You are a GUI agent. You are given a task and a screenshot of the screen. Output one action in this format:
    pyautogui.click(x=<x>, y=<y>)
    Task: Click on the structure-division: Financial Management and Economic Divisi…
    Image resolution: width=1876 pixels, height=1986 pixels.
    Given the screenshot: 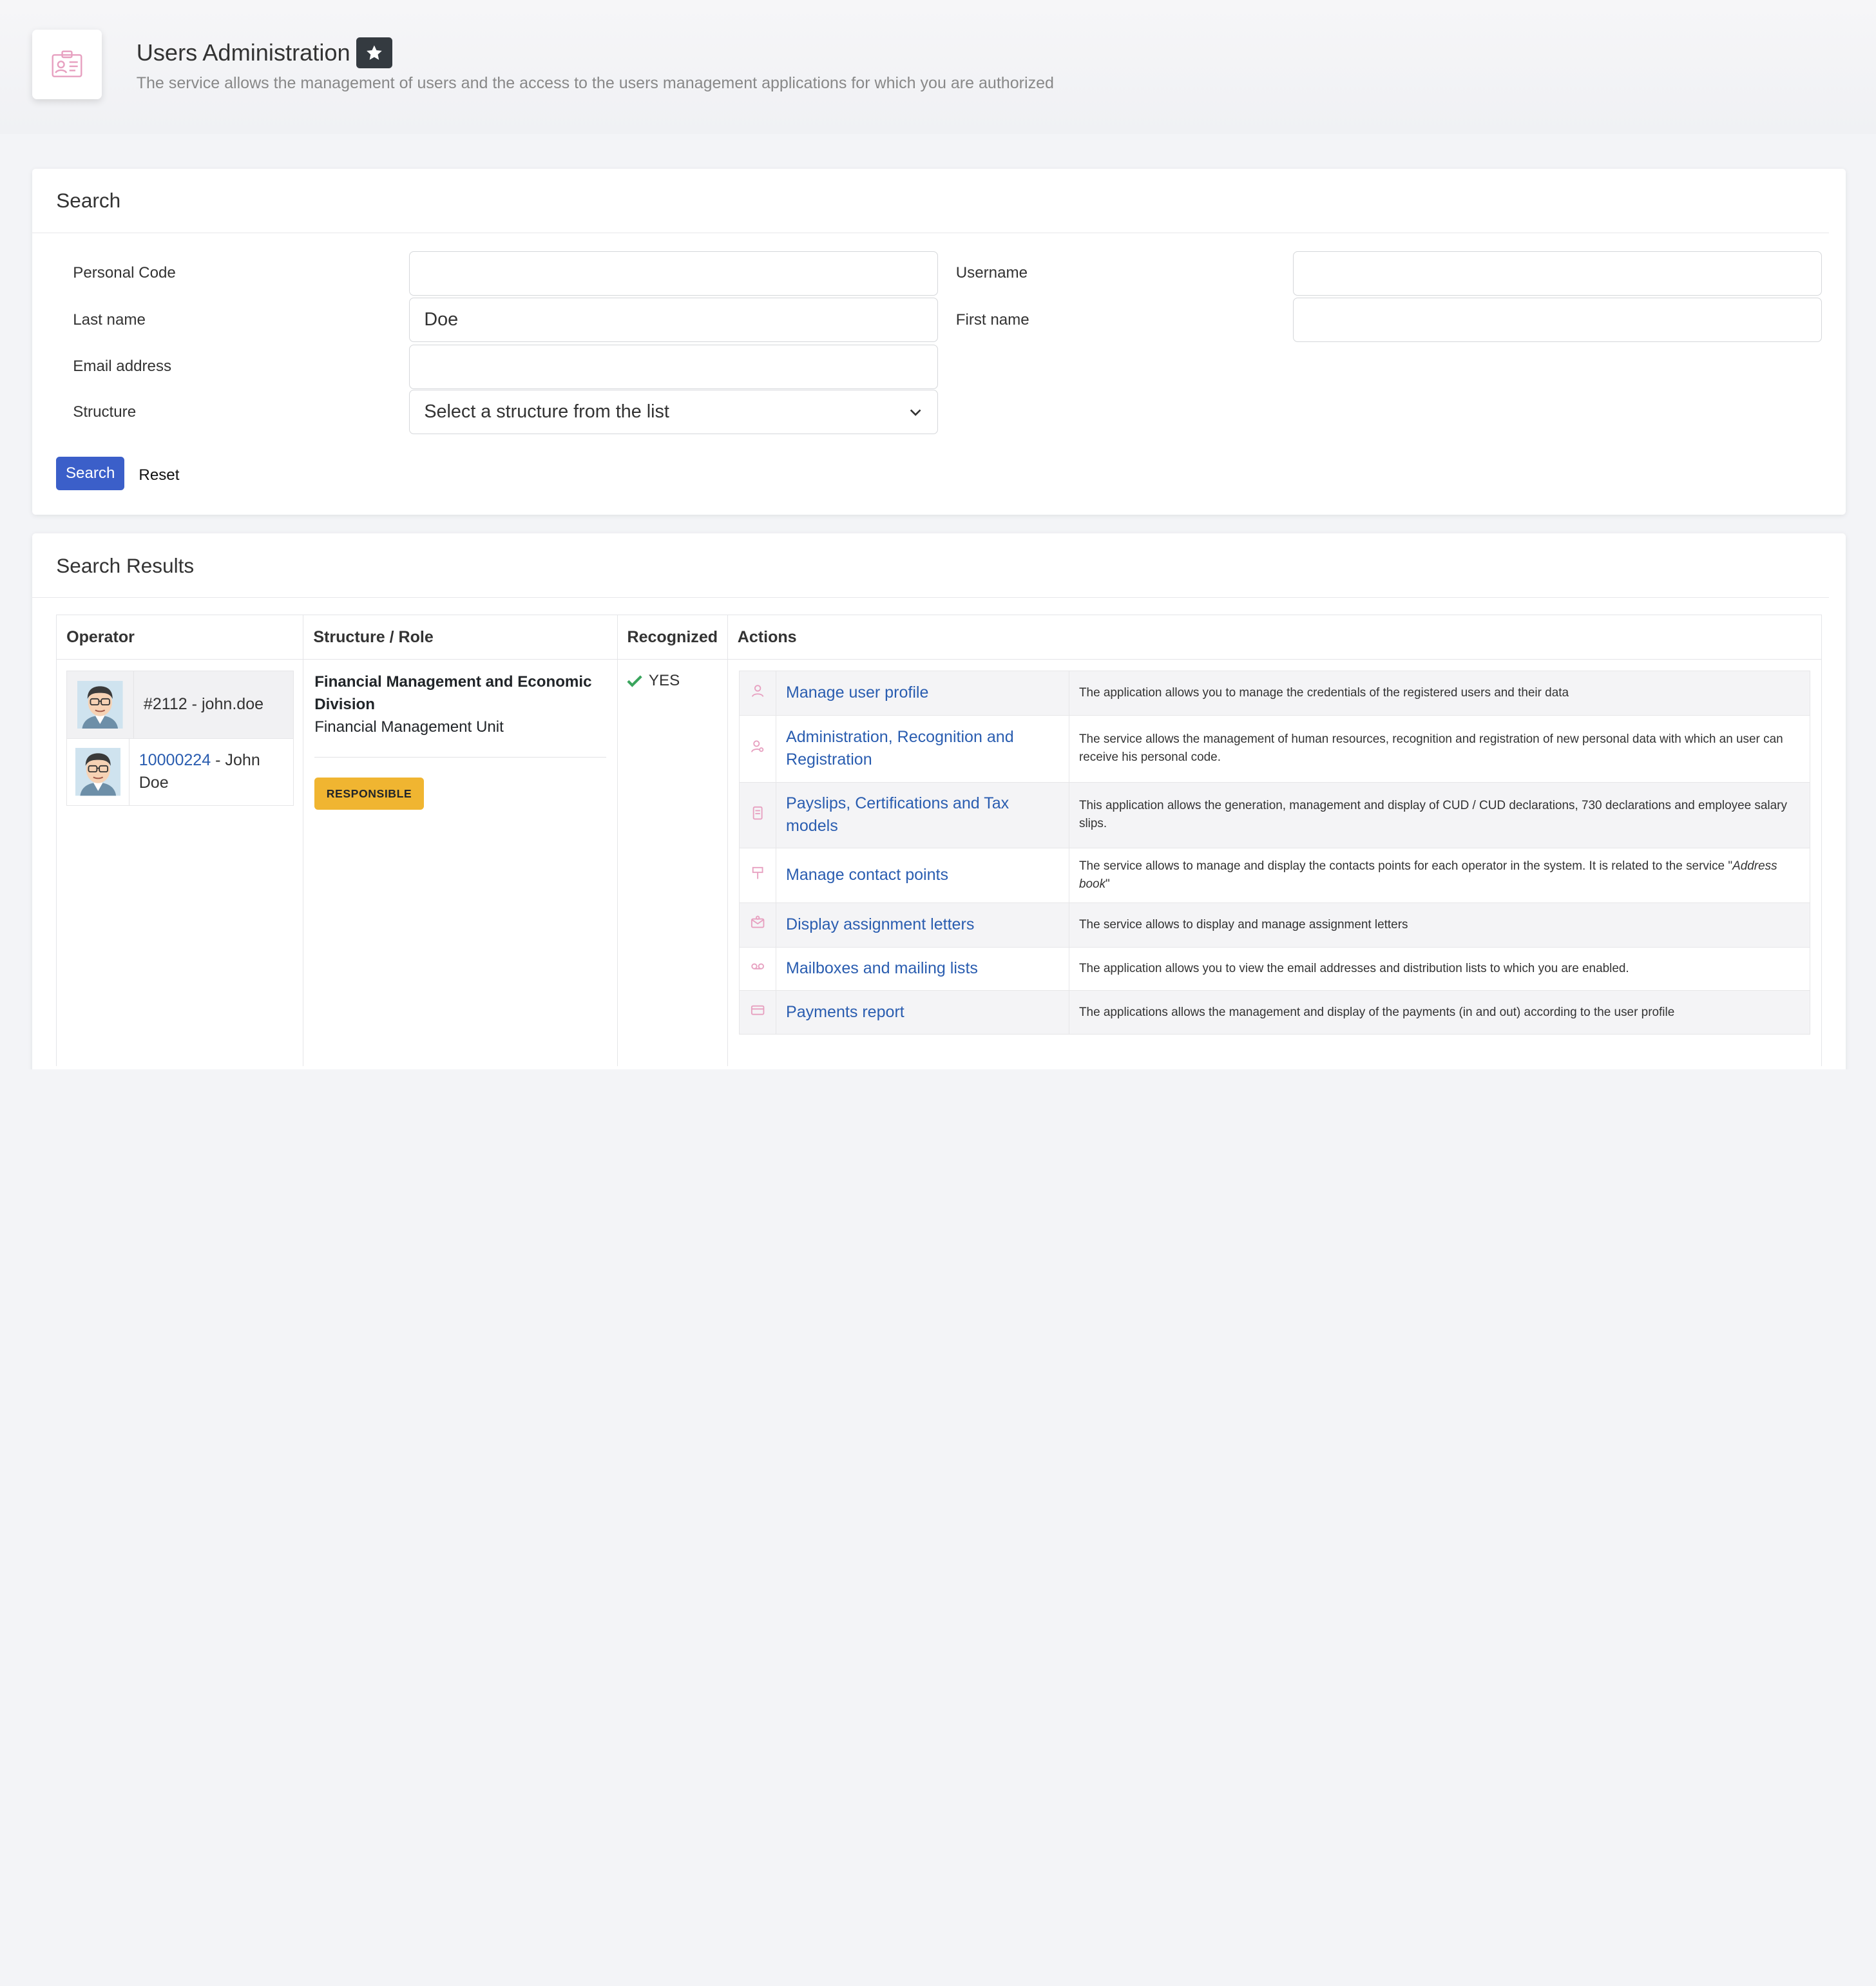 What is the action you would take?
    pyautogui.click(x=453, y=693)
    